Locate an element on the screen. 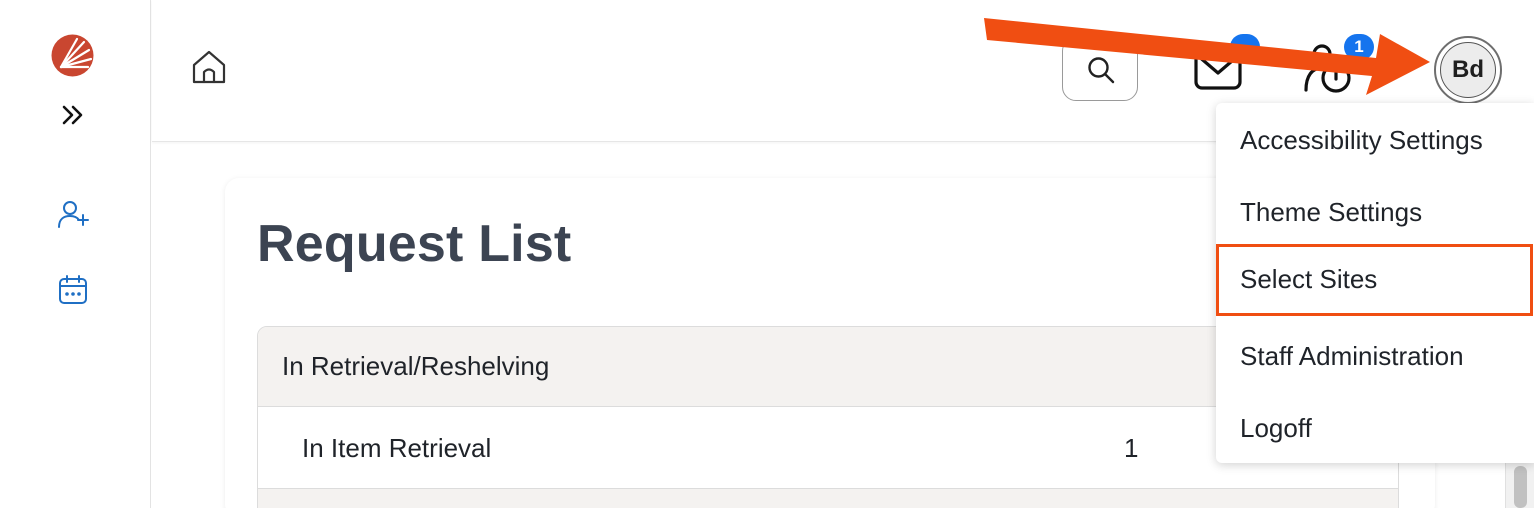 Image resolution: width=1534 pixels, height=508 pixels. search-button is located at coordinates (1100, 69).